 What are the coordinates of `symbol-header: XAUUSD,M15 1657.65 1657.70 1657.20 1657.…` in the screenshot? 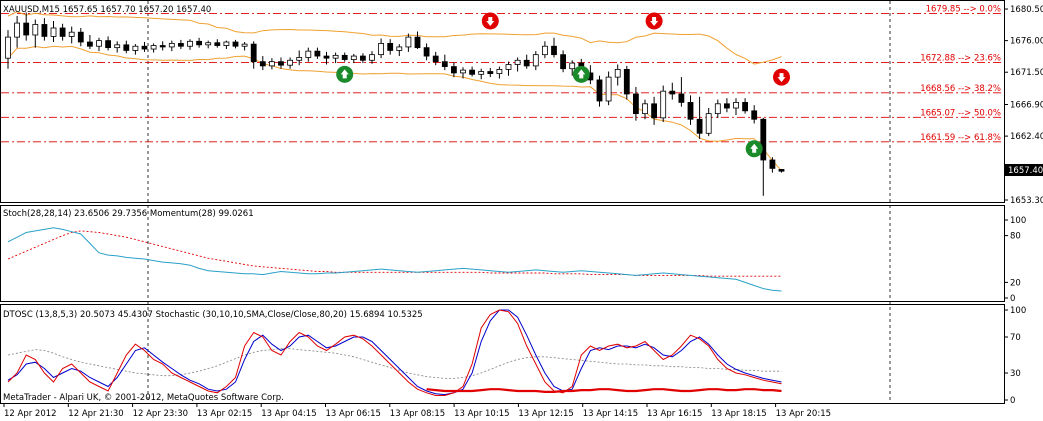 It's located at (107, 10).